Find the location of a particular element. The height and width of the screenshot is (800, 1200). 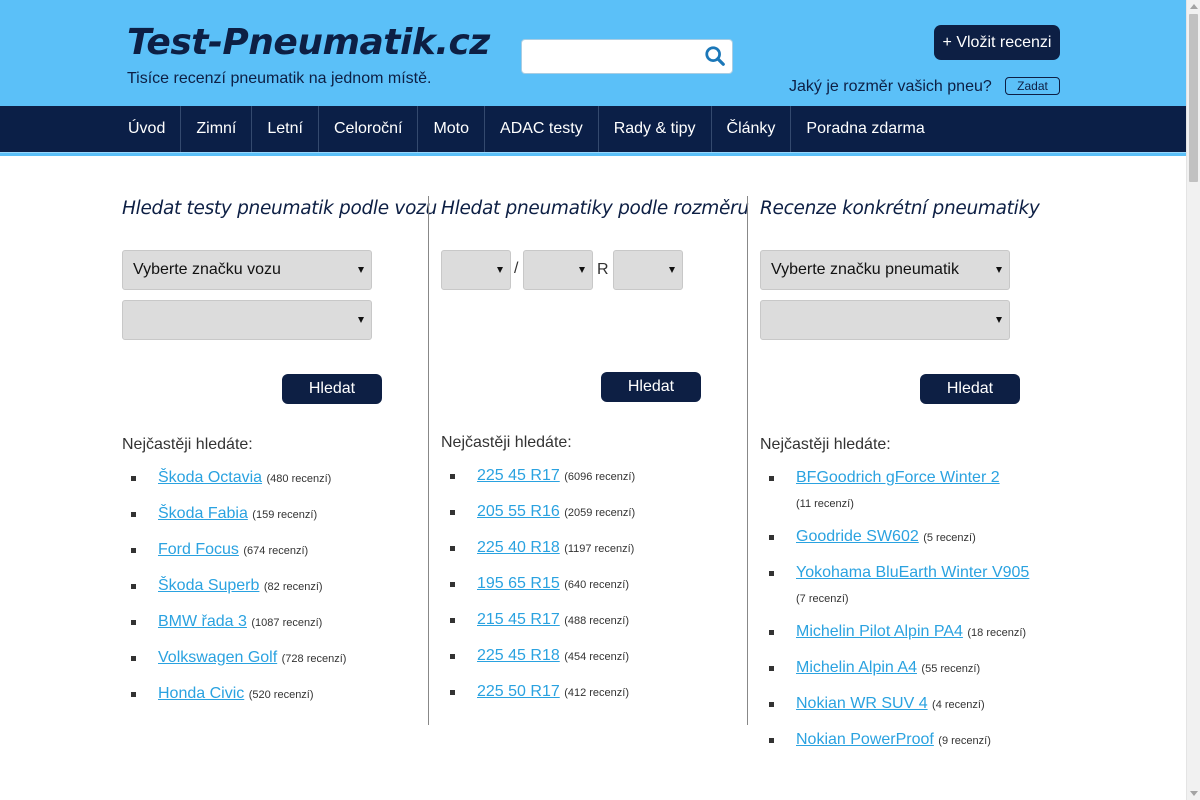

car-model-select is located at coordinates (247, 320).